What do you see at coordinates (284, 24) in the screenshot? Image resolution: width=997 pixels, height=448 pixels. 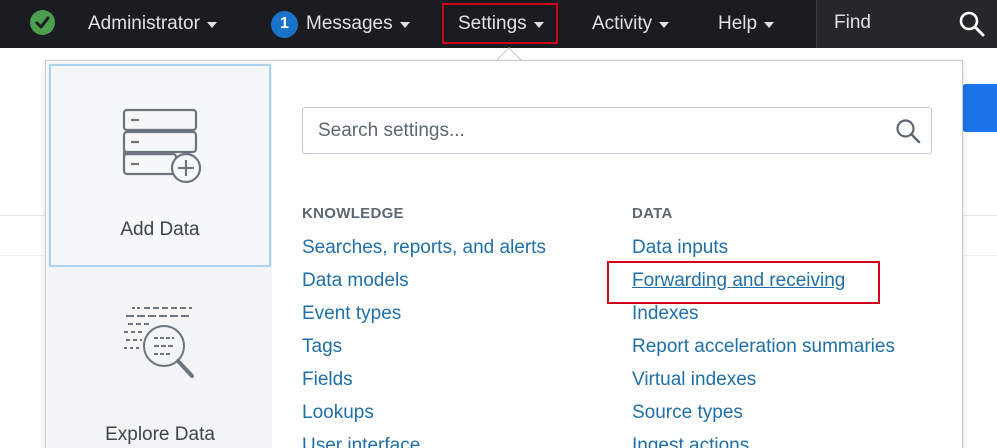 I see `messages-count-badge: 1` at bounding box center [284, 24].